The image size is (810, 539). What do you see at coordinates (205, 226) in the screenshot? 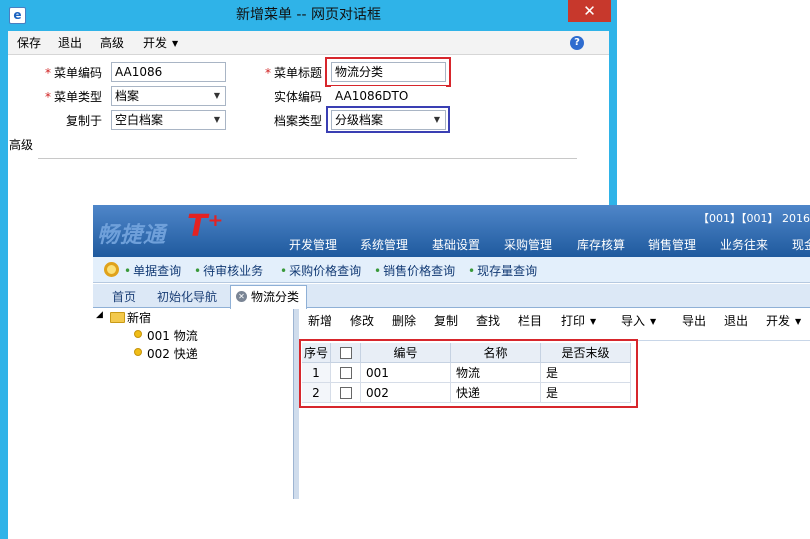
I see `app-logo-t: T⁺` at bounding box center [205, 226].